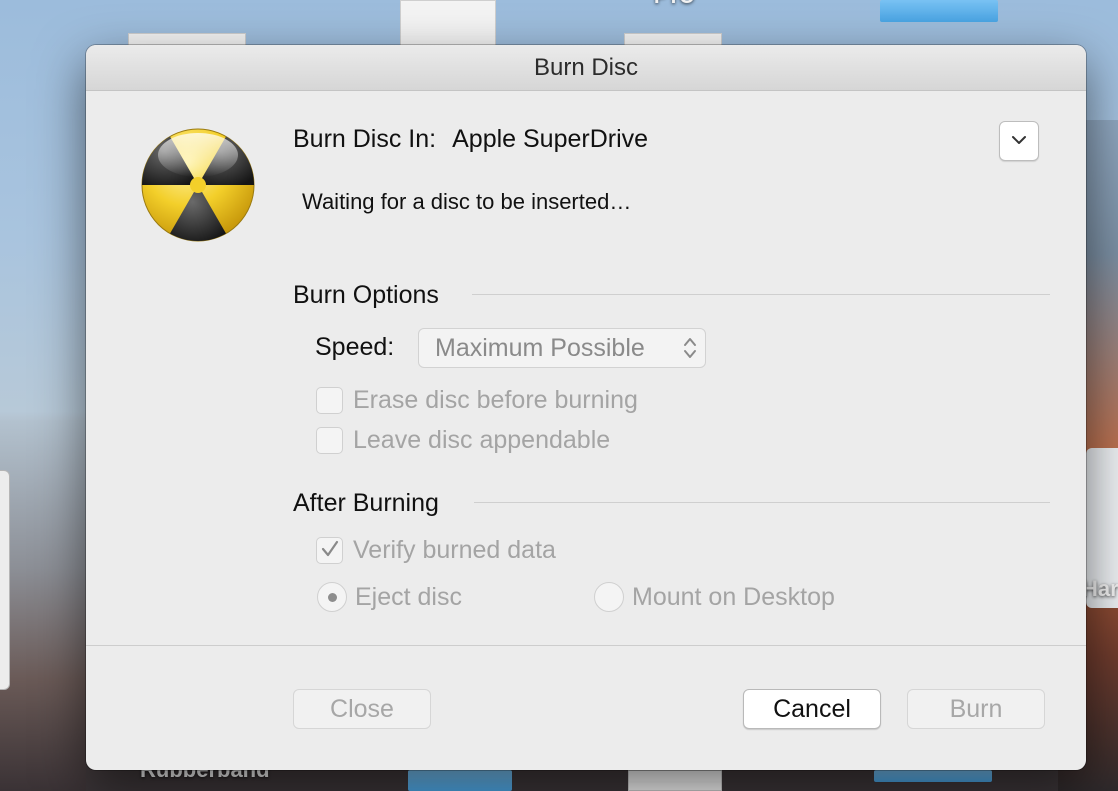 This screenshot has height=791, width=1118. I want to click on eject-disc-label: Eject disc, so click(408, 596).